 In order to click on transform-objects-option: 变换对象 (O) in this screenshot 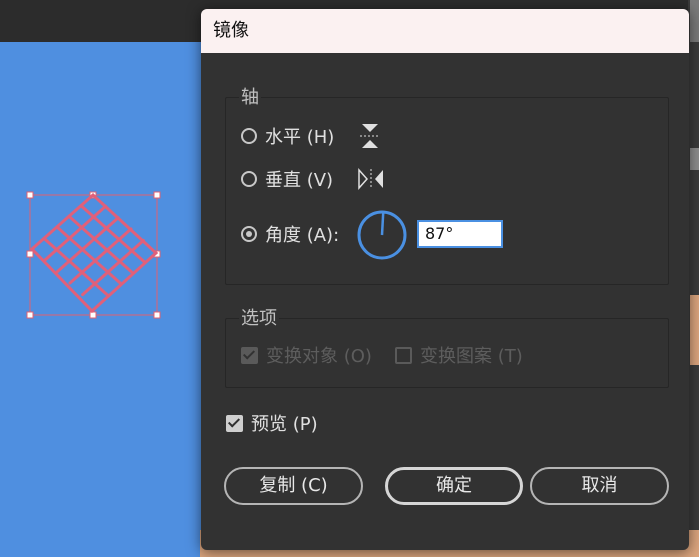, I will do `click(306, 355)`.